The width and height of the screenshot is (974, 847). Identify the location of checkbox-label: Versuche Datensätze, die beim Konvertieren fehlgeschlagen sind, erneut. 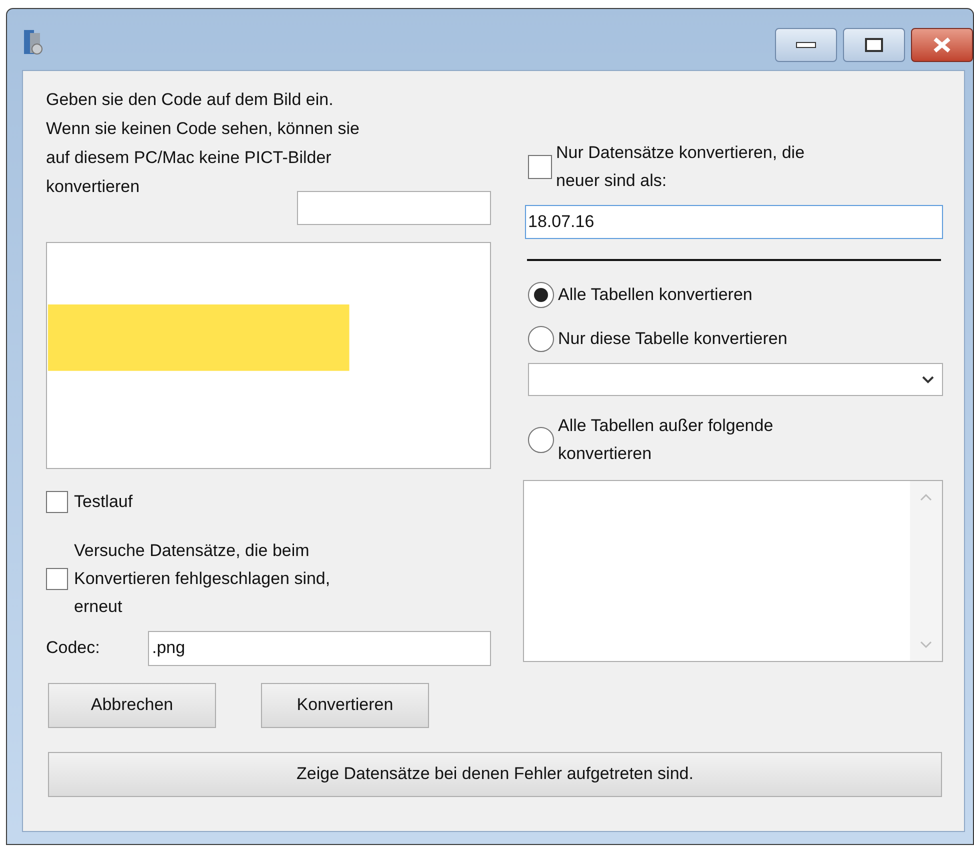
(203, 579).